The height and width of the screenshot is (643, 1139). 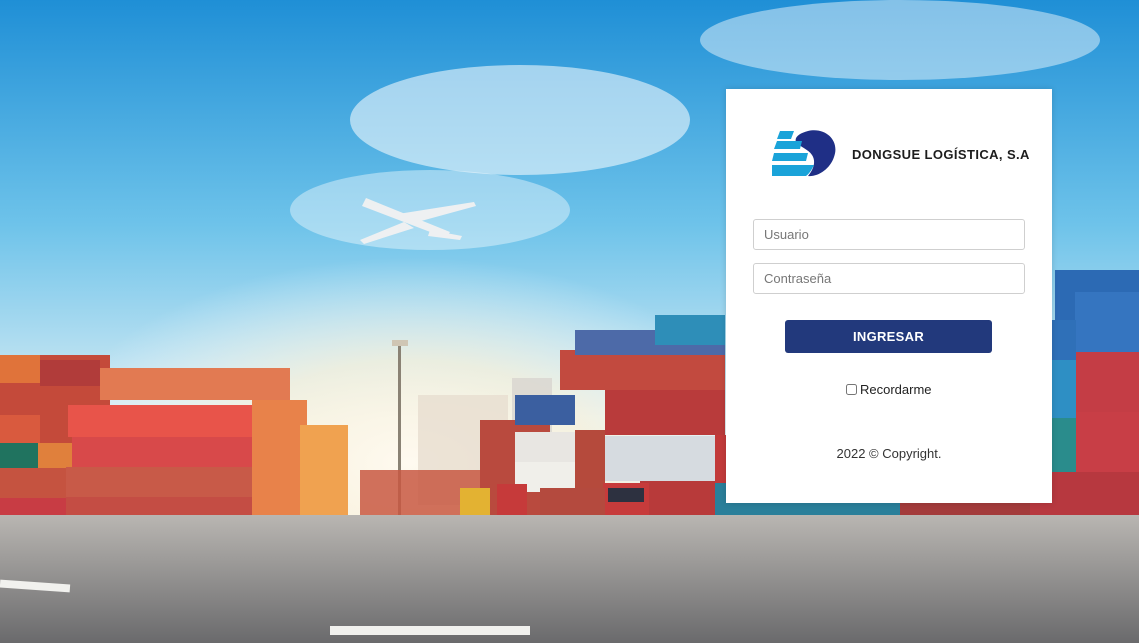 What do you see at coordinates (804, 153) in the screenshot?
I see `company-logo-icon` at bounding box center [804, 153].